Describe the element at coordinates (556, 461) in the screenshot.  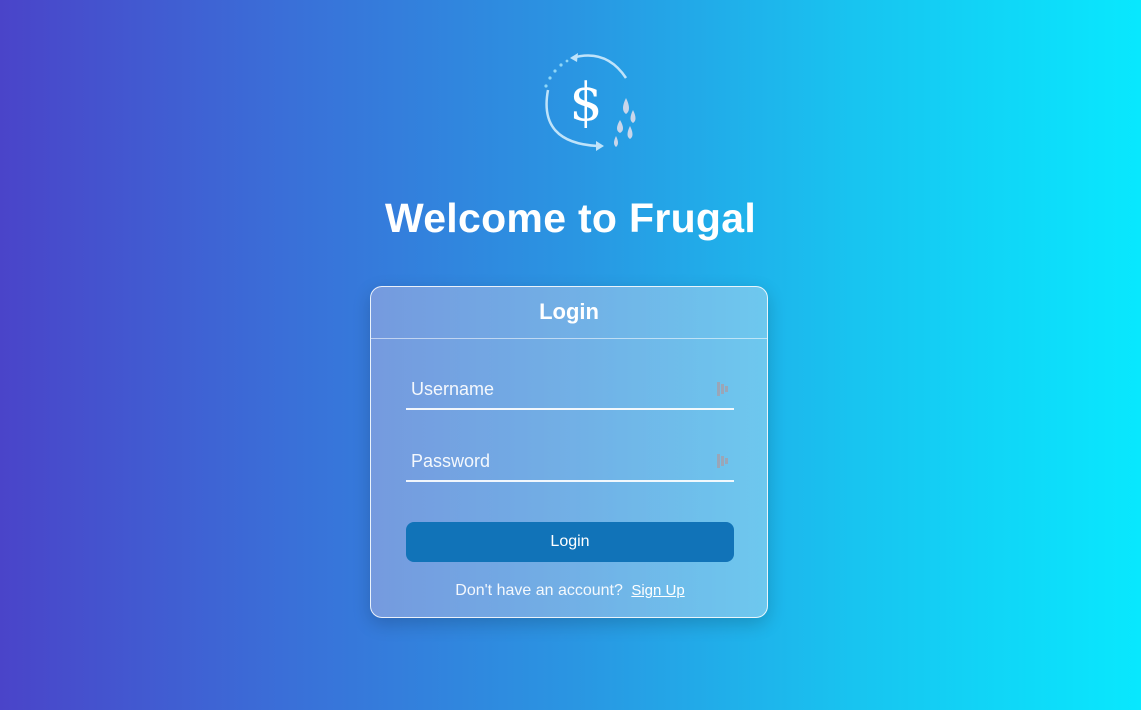
I see `password-input` at that location.